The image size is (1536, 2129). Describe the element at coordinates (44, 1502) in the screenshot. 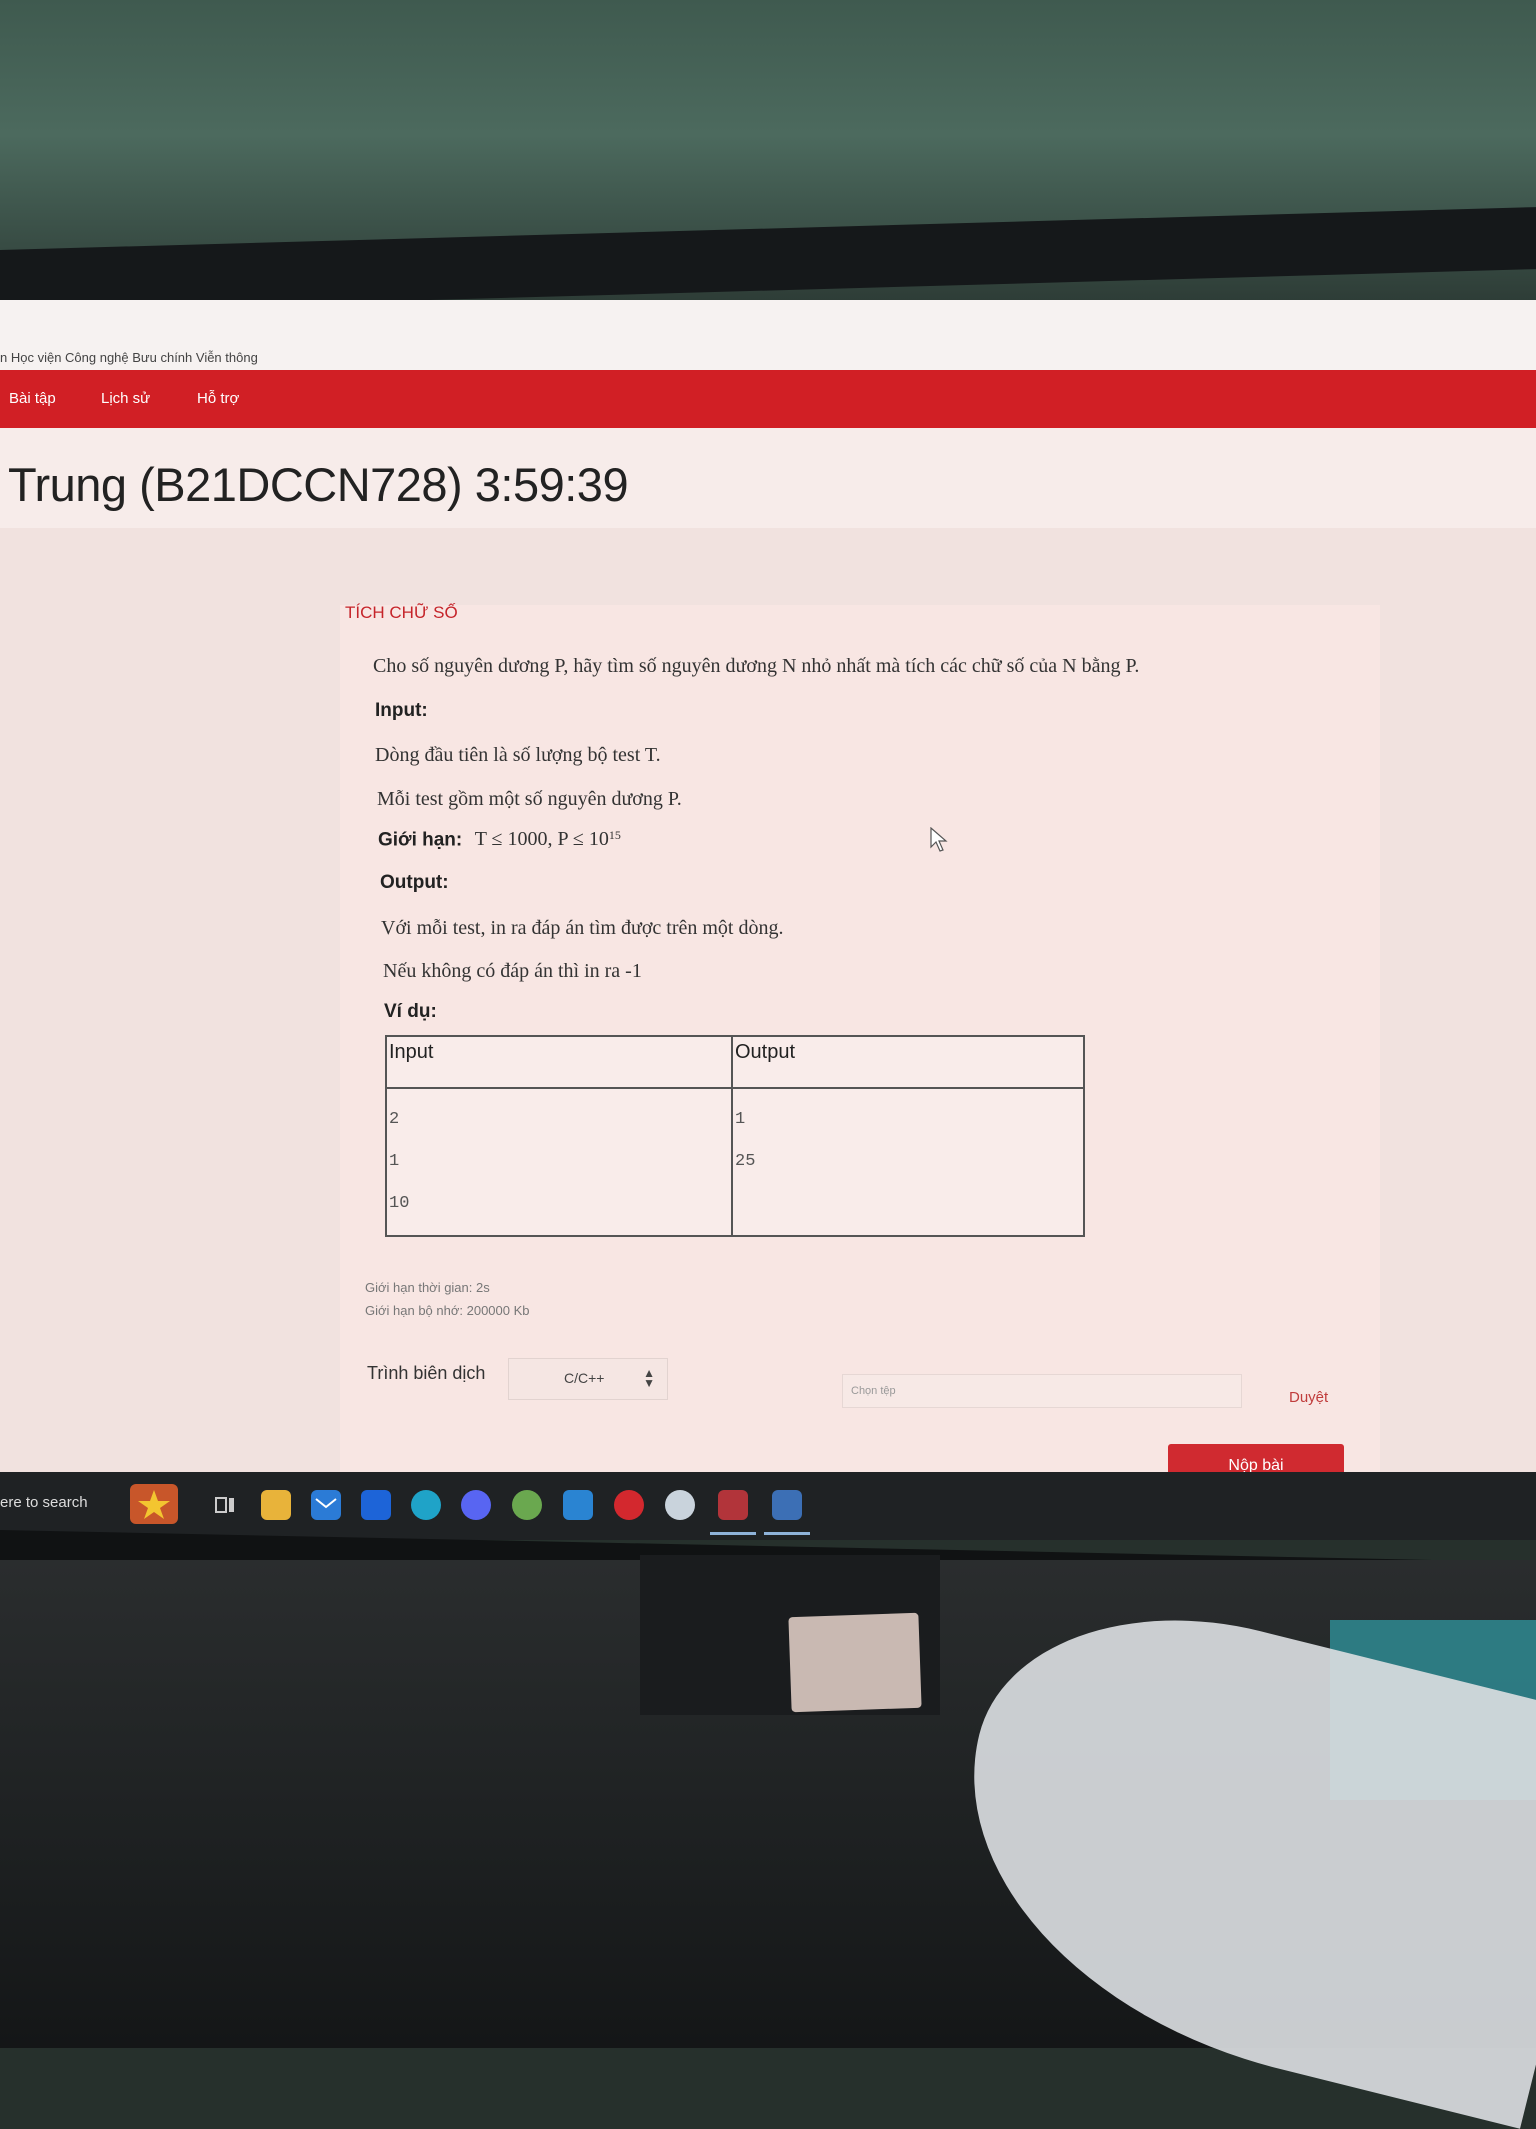

I see `taskbar-search: ere to search` at that location.